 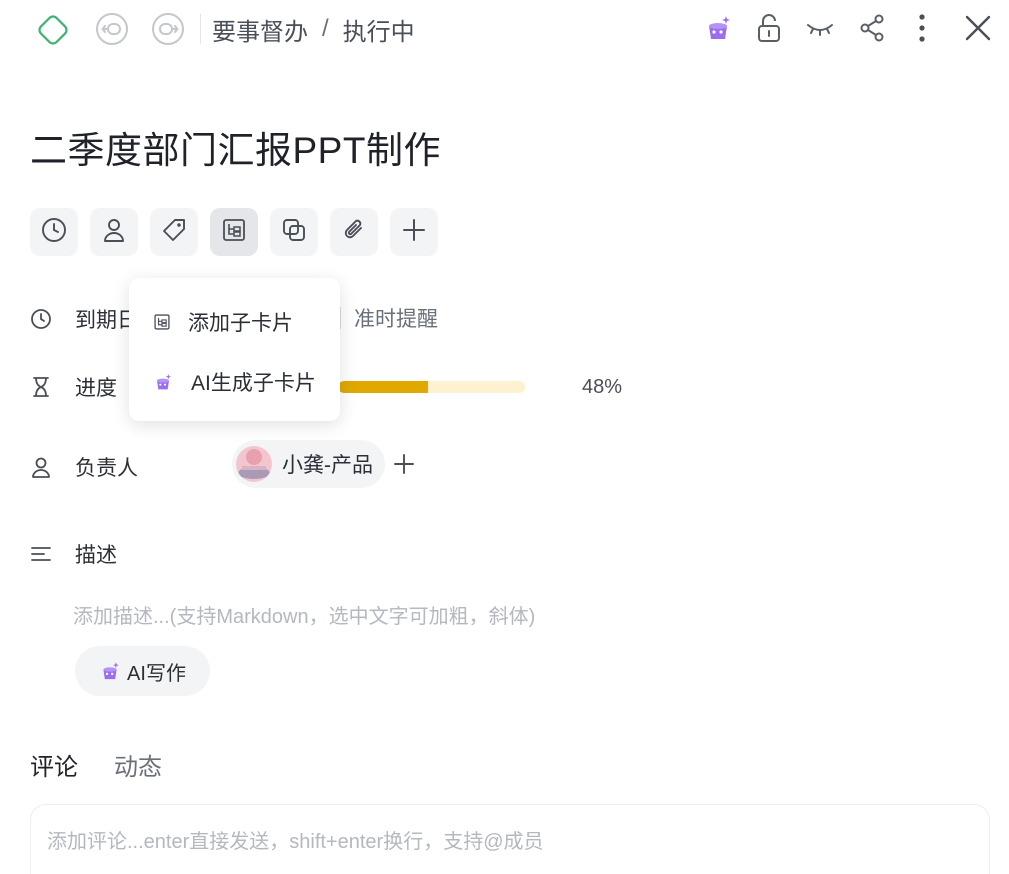 I want to click on plus-icon, so click(x=414, y=232).